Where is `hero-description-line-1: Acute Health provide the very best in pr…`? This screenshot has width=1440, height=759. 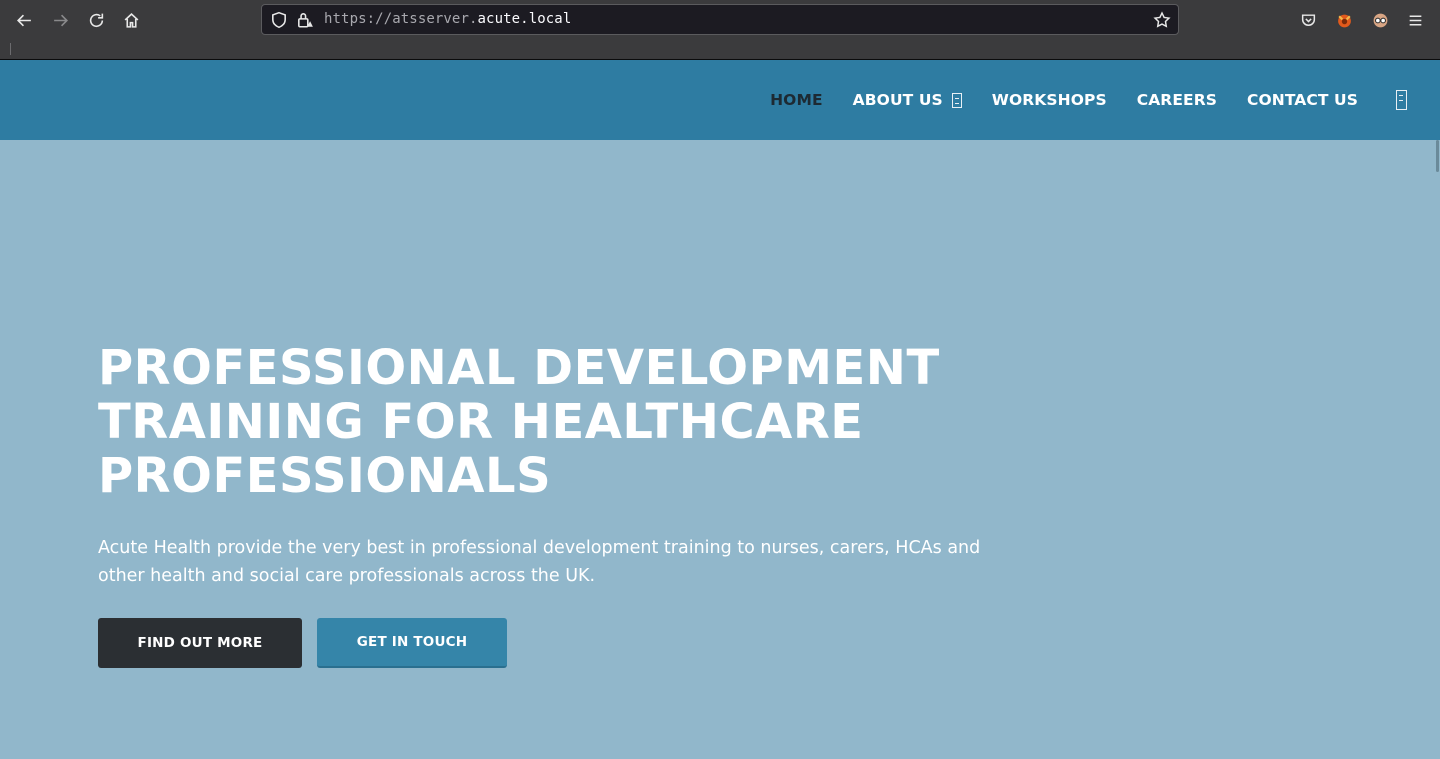 hero-description-line-1: Acute Health provide the very best in pr… is located at coordinates (539, 548).